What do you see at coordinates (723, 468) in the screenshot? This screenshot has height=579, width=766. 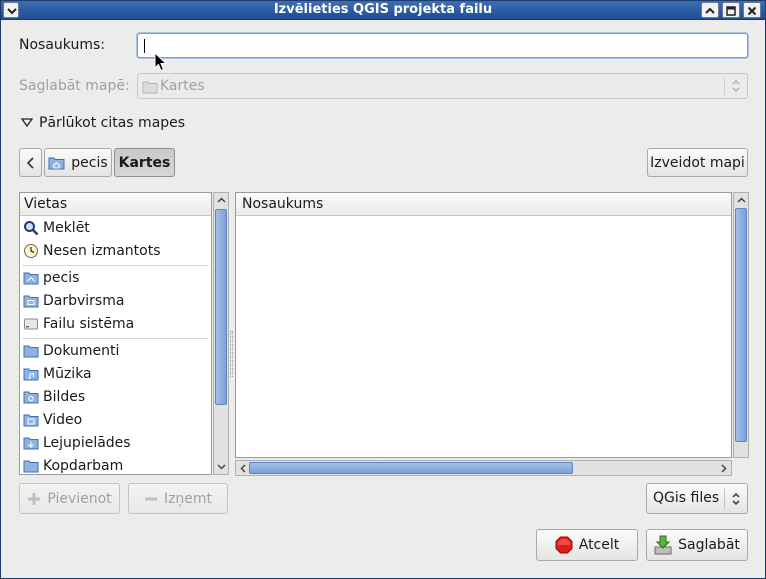 I see `scroll-right-icon` at bounding box center [723, 468].